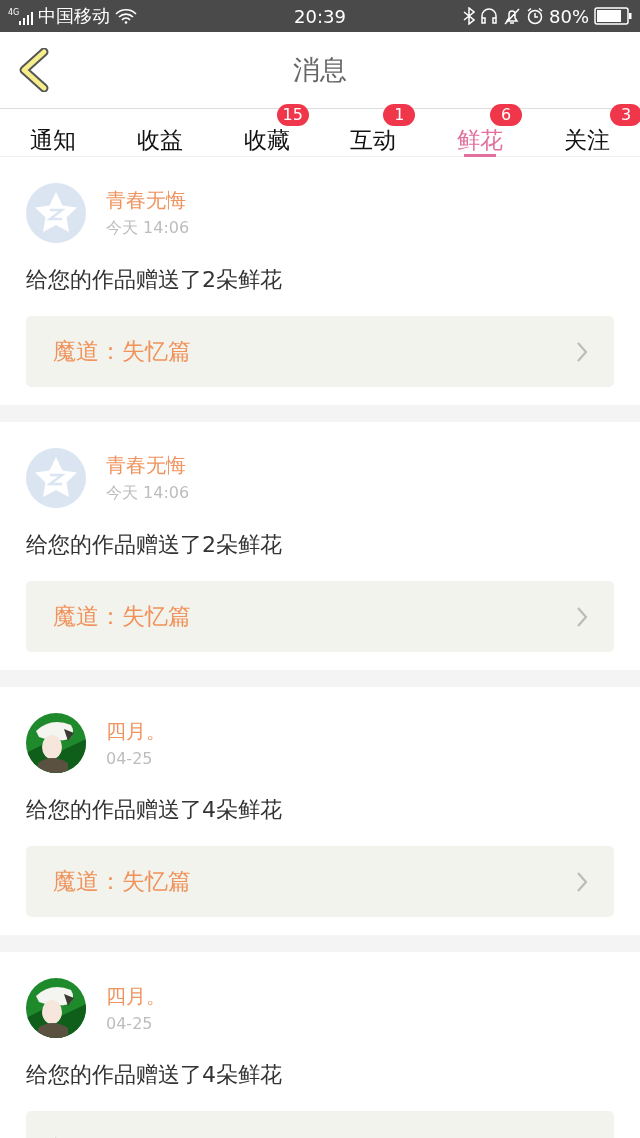 The width and height of the screenshot is (640, 1138). Describe the element at coordinates (34, 70) in the screenshot. I see `back-icon` at that location.